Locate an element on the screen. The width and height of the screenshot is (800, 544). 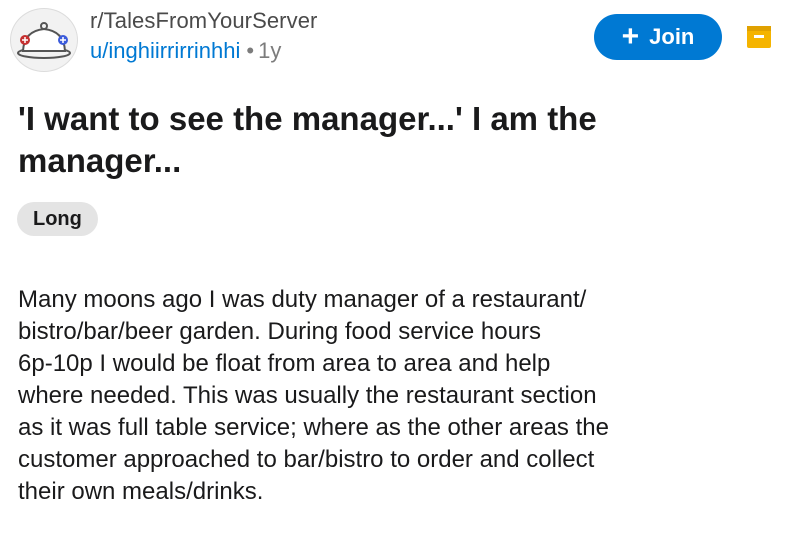
post-meta: u/inghiirrirrinhhi • 1y is located at coordinates (185, 51).